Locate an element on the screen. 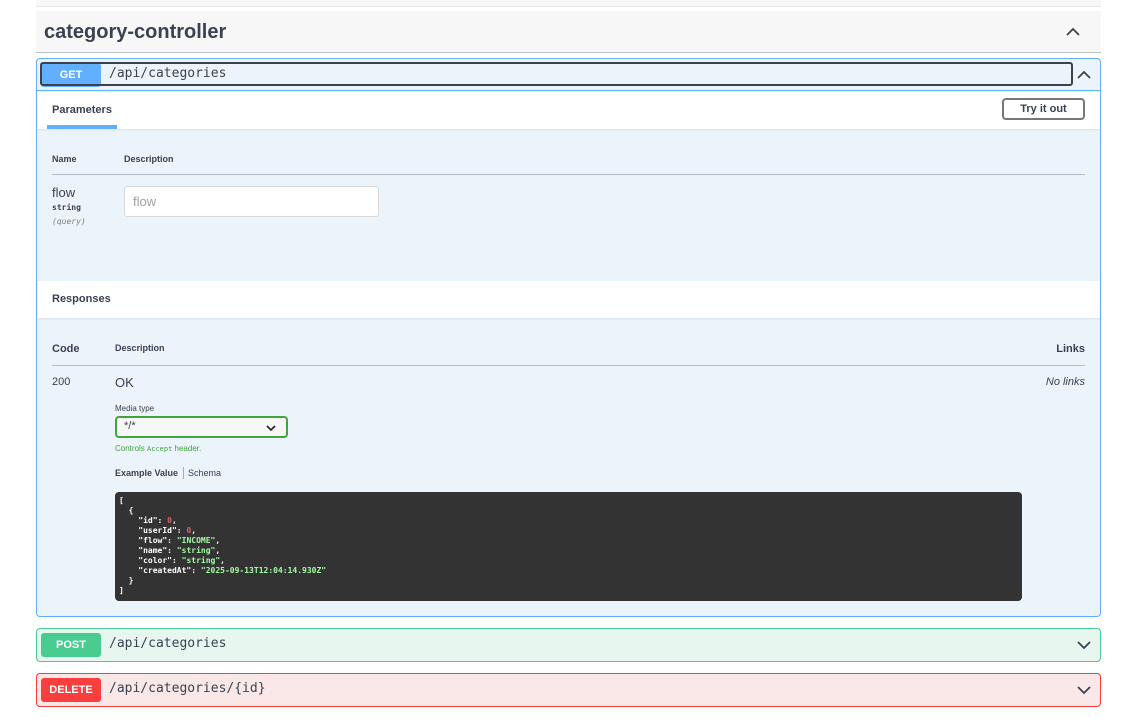 The width and height of the screenshot is (1146, 718). media-type-select: */* is located at coordinates (201, 427).